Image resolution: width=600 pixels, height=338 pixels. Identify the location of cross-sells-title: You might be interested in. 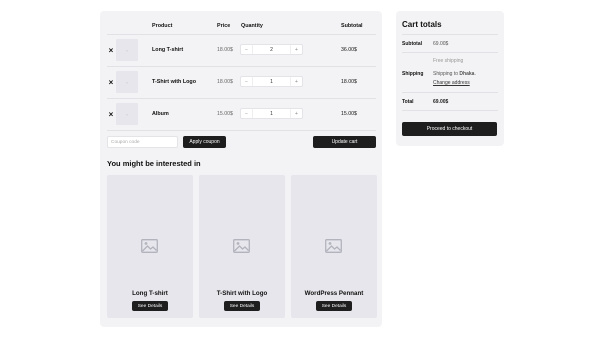
(154, 163).